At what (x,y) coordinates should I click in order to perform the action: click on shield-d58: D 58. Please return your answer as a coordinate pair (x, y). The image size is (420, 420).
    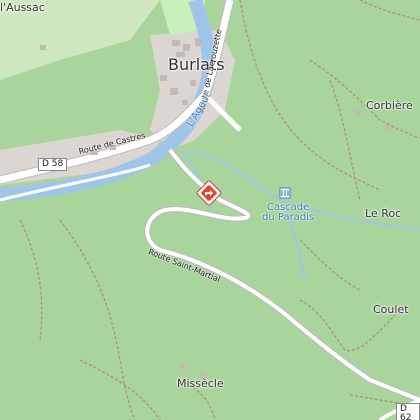
    Looking at the image, I should click on (53, 164).